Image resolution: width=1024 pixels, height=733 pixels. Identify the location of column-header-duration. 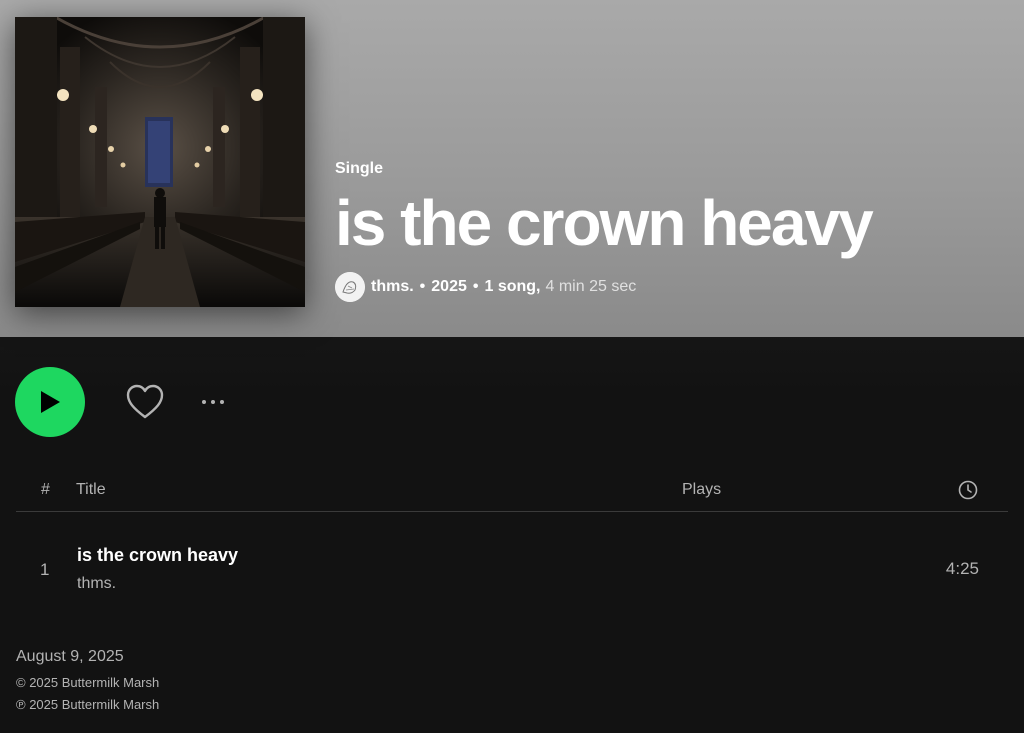
(968, 492).